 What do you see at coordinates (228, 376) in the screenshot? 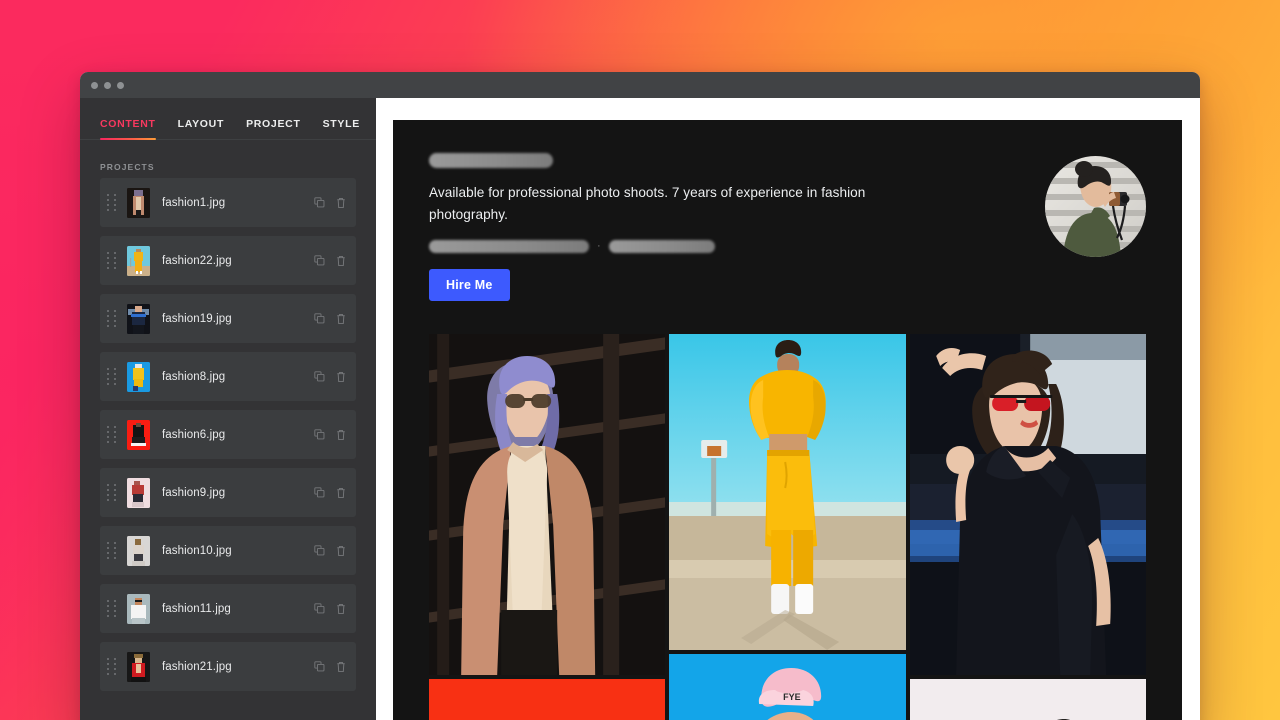
I see `list-item: fashion8.jpg` at bounding box center [228, 376].